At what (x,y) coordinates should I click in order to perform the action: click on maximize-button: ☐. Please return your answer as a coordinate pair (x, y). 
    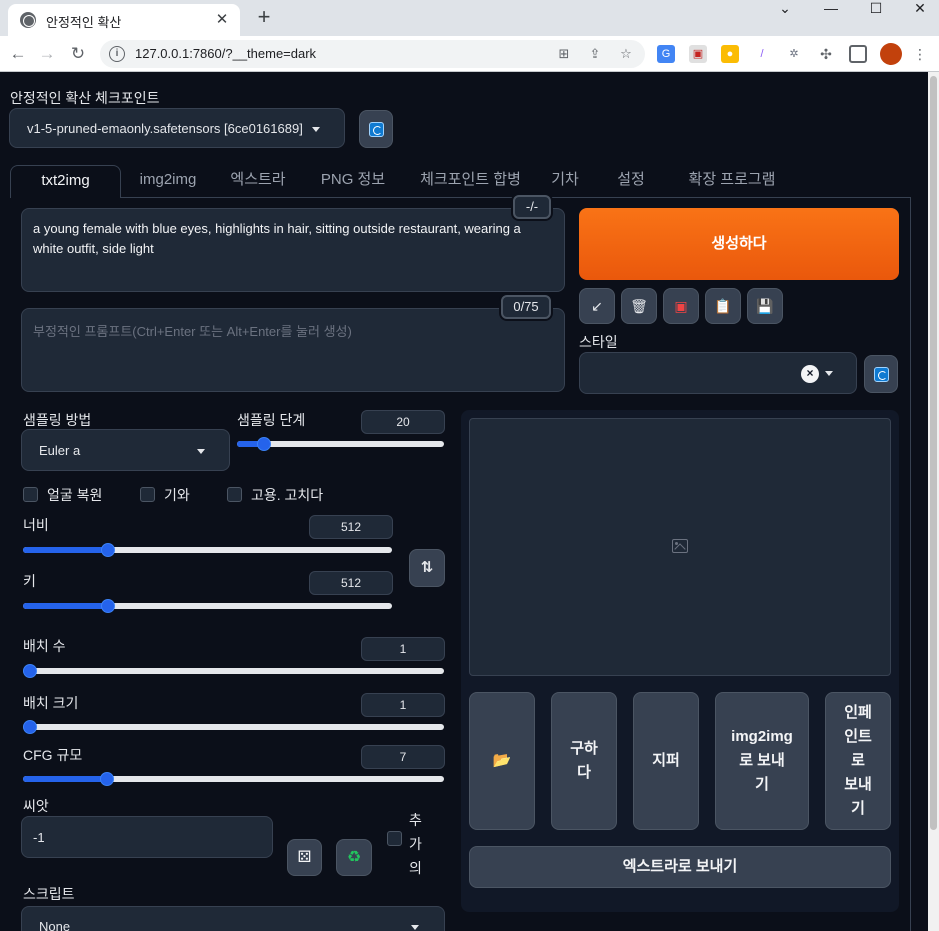
    Looking at the image, I should click on (876, 8).